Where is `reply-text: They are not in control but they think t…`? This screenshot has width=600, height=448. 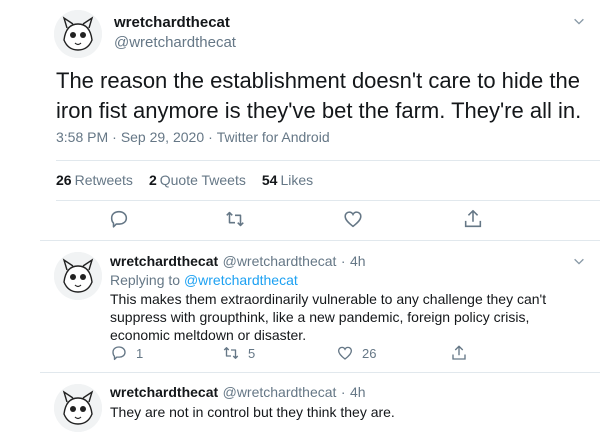
reply-text: They are not in control but they think t… is located at coordinates (252, 412).